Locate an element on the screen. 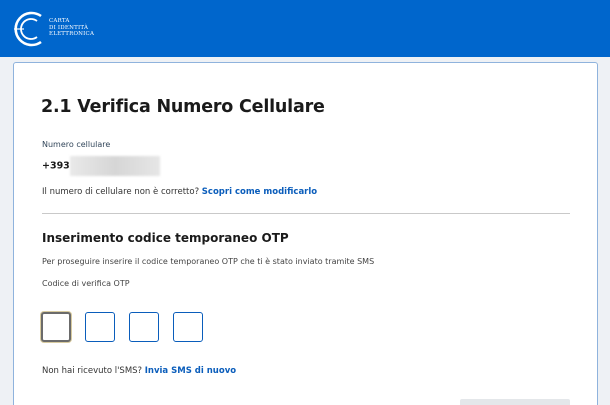 The height and width of the screenshot is (405, 610). change-number-link: Scopri come modificarlo is located at coordinates (259, 192).